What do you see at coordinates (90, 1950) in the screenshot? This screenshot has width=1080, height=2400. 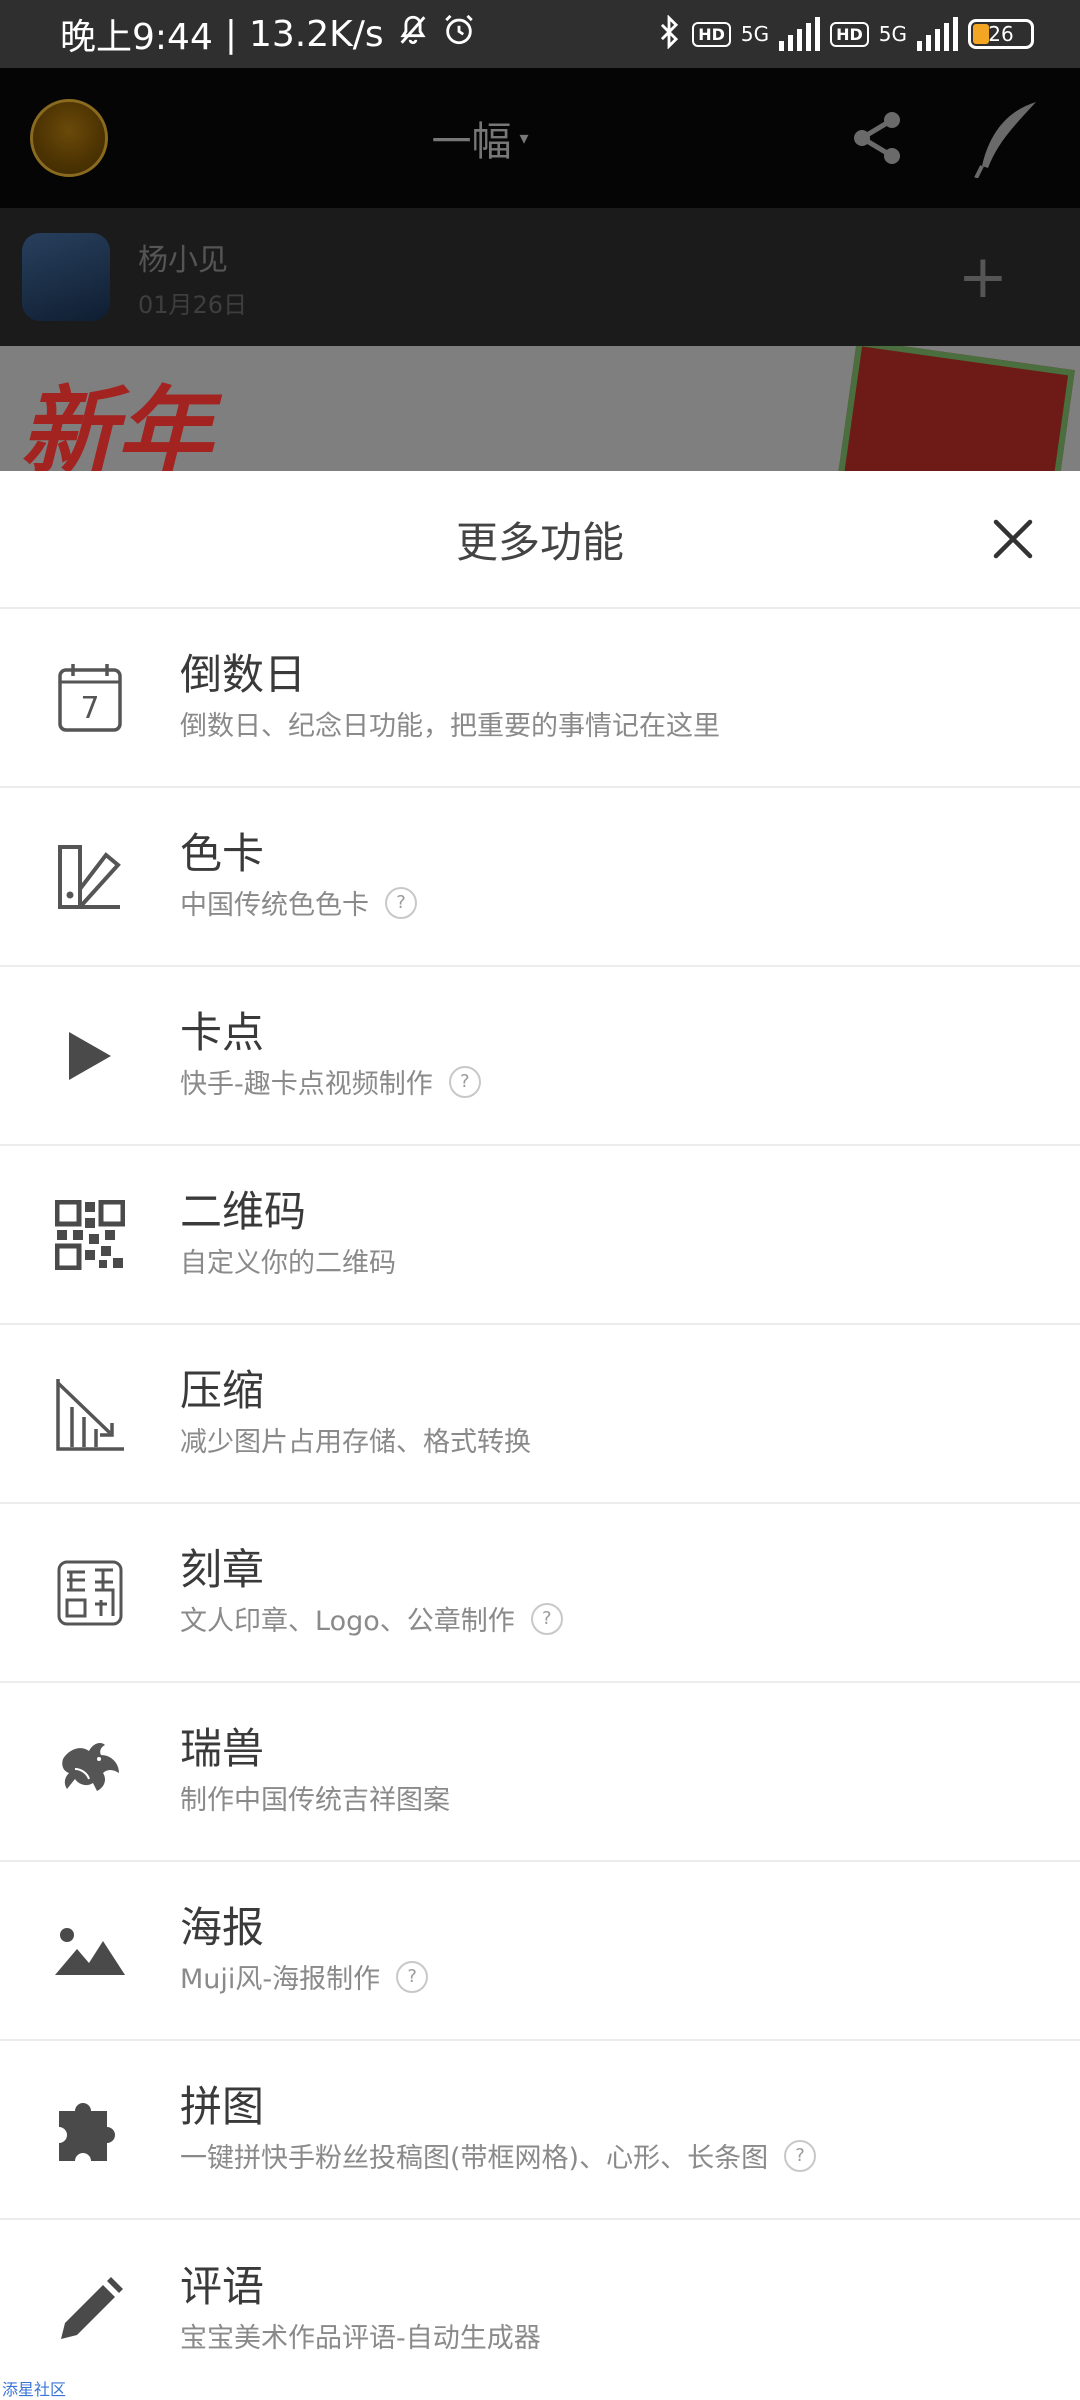 I see `poster-icon` at bounding box center [90, 1950].